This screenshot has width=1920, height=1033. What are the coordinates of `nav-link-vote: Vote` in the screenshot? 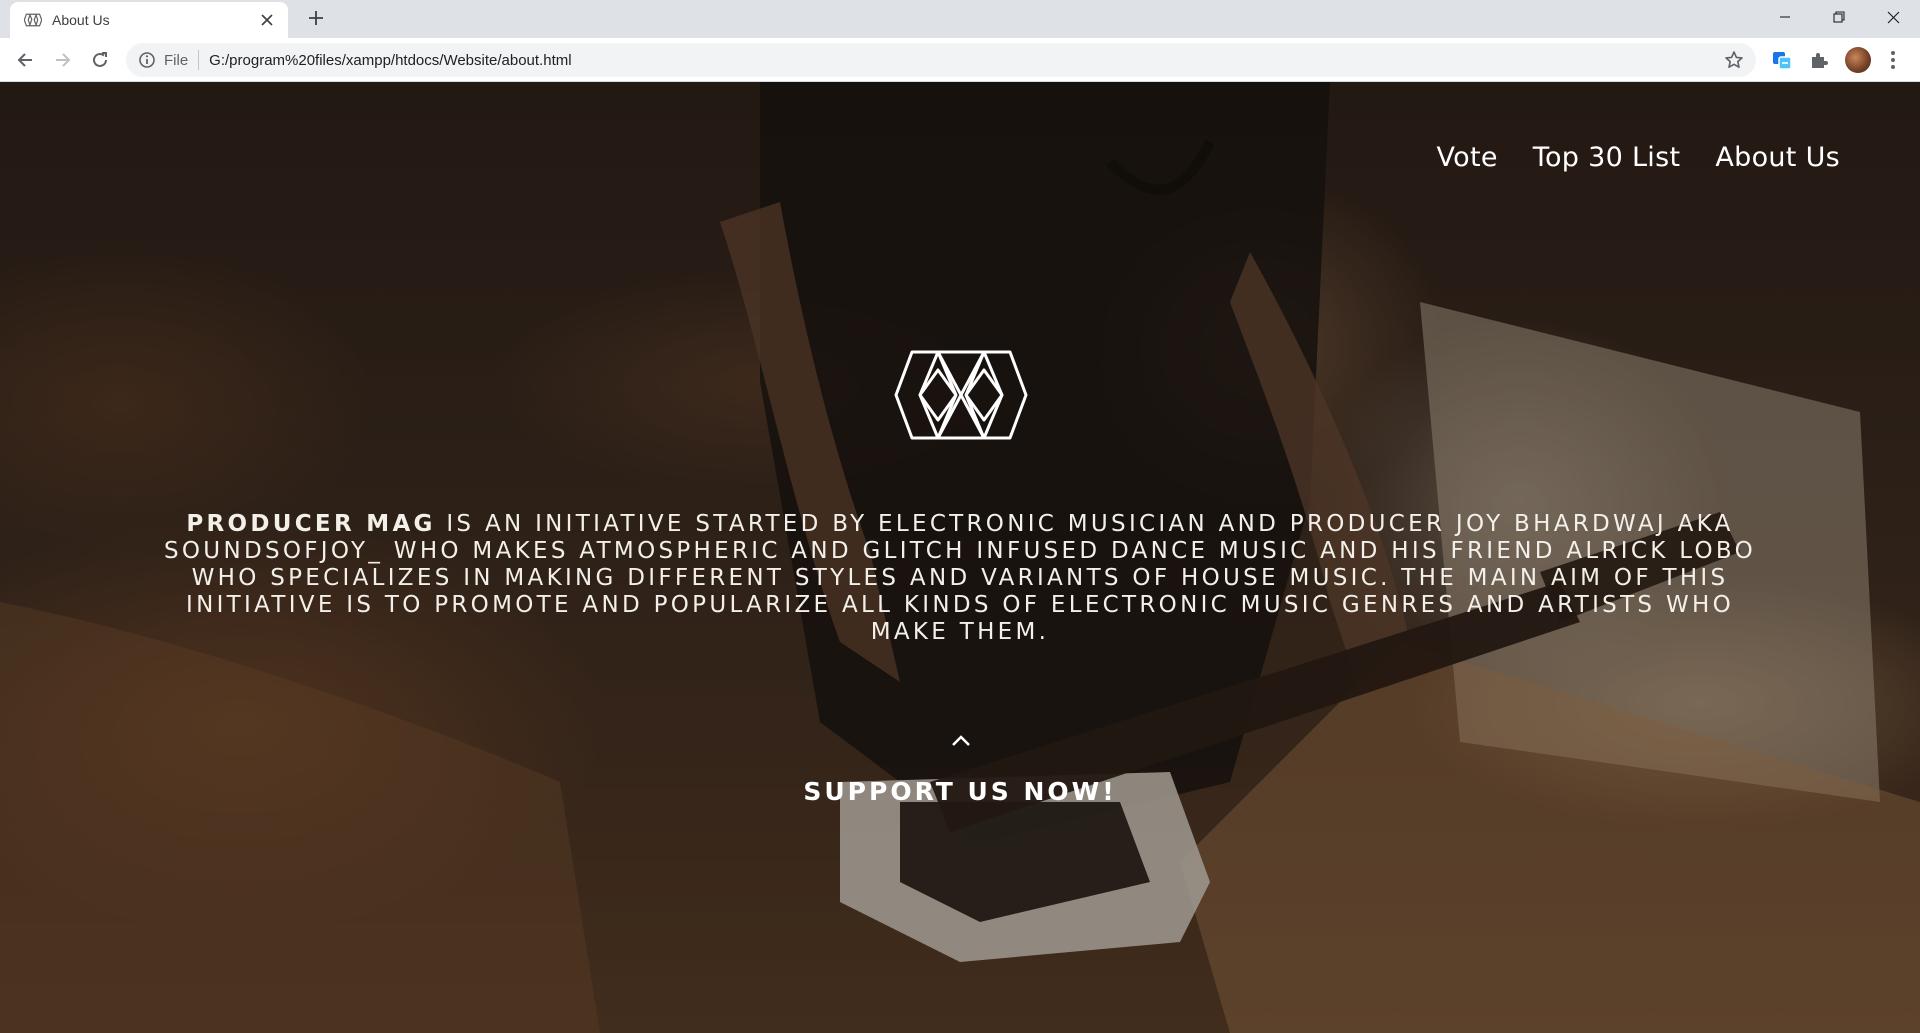 It's located at (1466, 157).